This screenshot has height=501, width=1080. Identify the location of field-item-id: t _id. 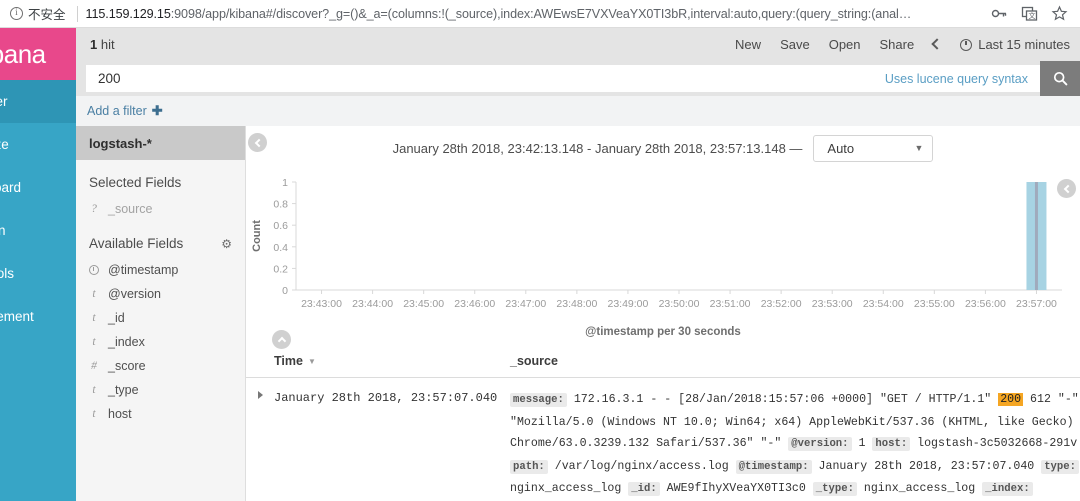
(160, 318).